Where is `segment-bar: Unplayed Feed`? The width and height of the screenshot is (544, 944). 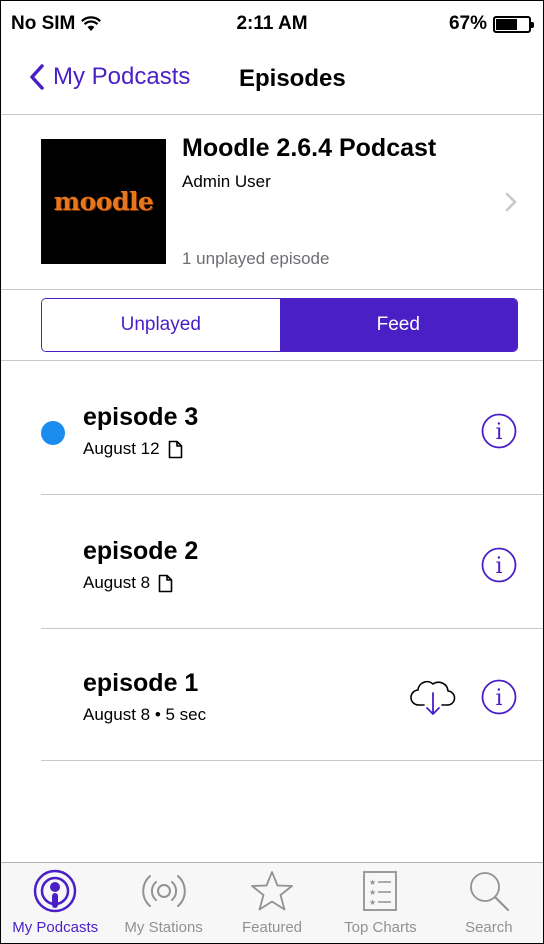 segment-bar: Unplayed Feed is located at coordinates (272, 326).